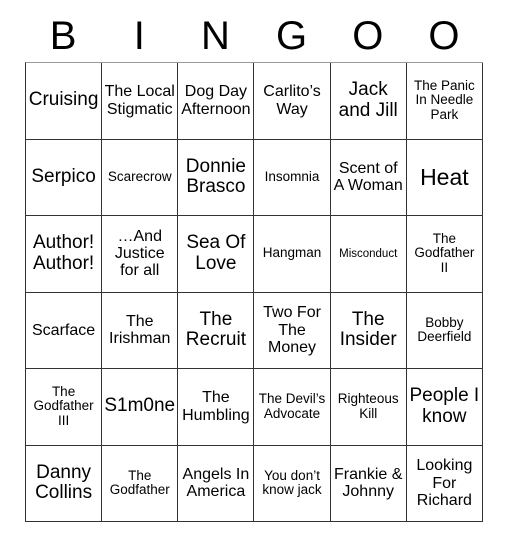 The width and height of the screenshot is (506, 544). I want to click on bingo-cell-label: People I know, so click(444, 406).